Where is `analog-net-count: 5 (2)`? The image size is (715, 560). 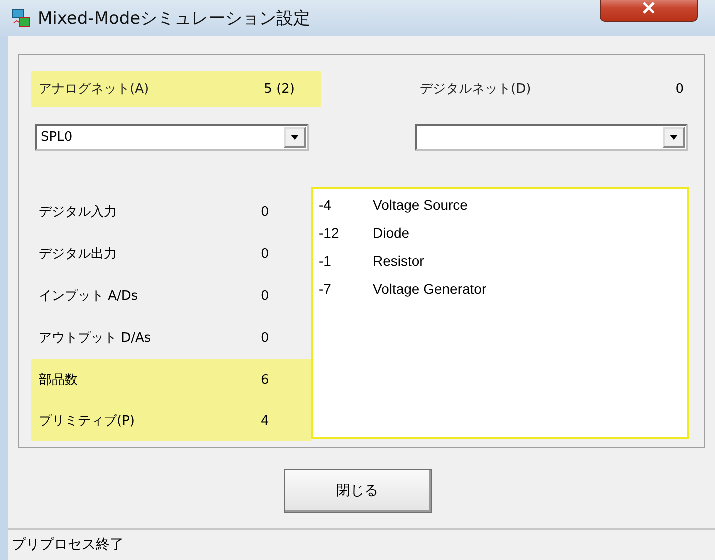
analog-net-count: 5 (2) is located at coordinates (279, 89).